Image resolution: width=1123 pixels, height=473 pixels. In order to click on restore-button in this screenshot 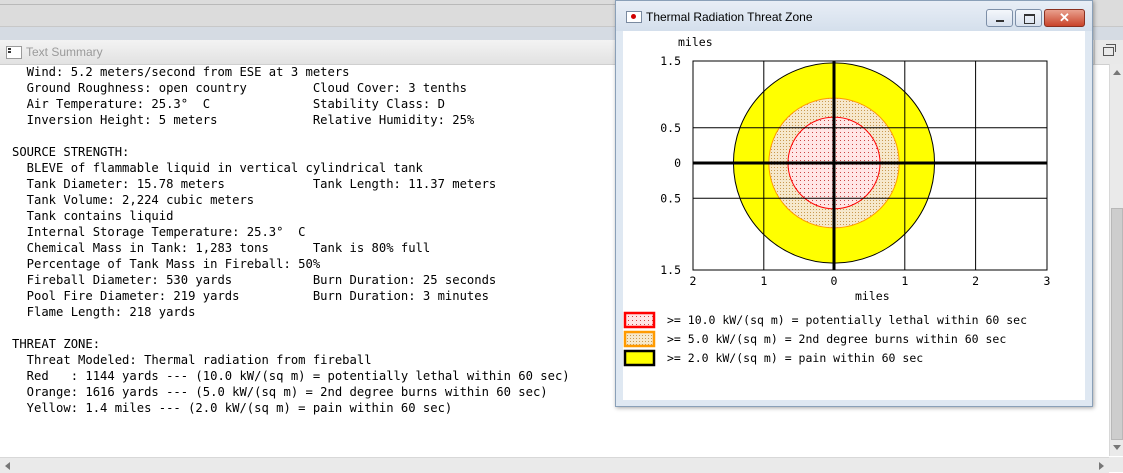, I will do `click(1108, 52)`.